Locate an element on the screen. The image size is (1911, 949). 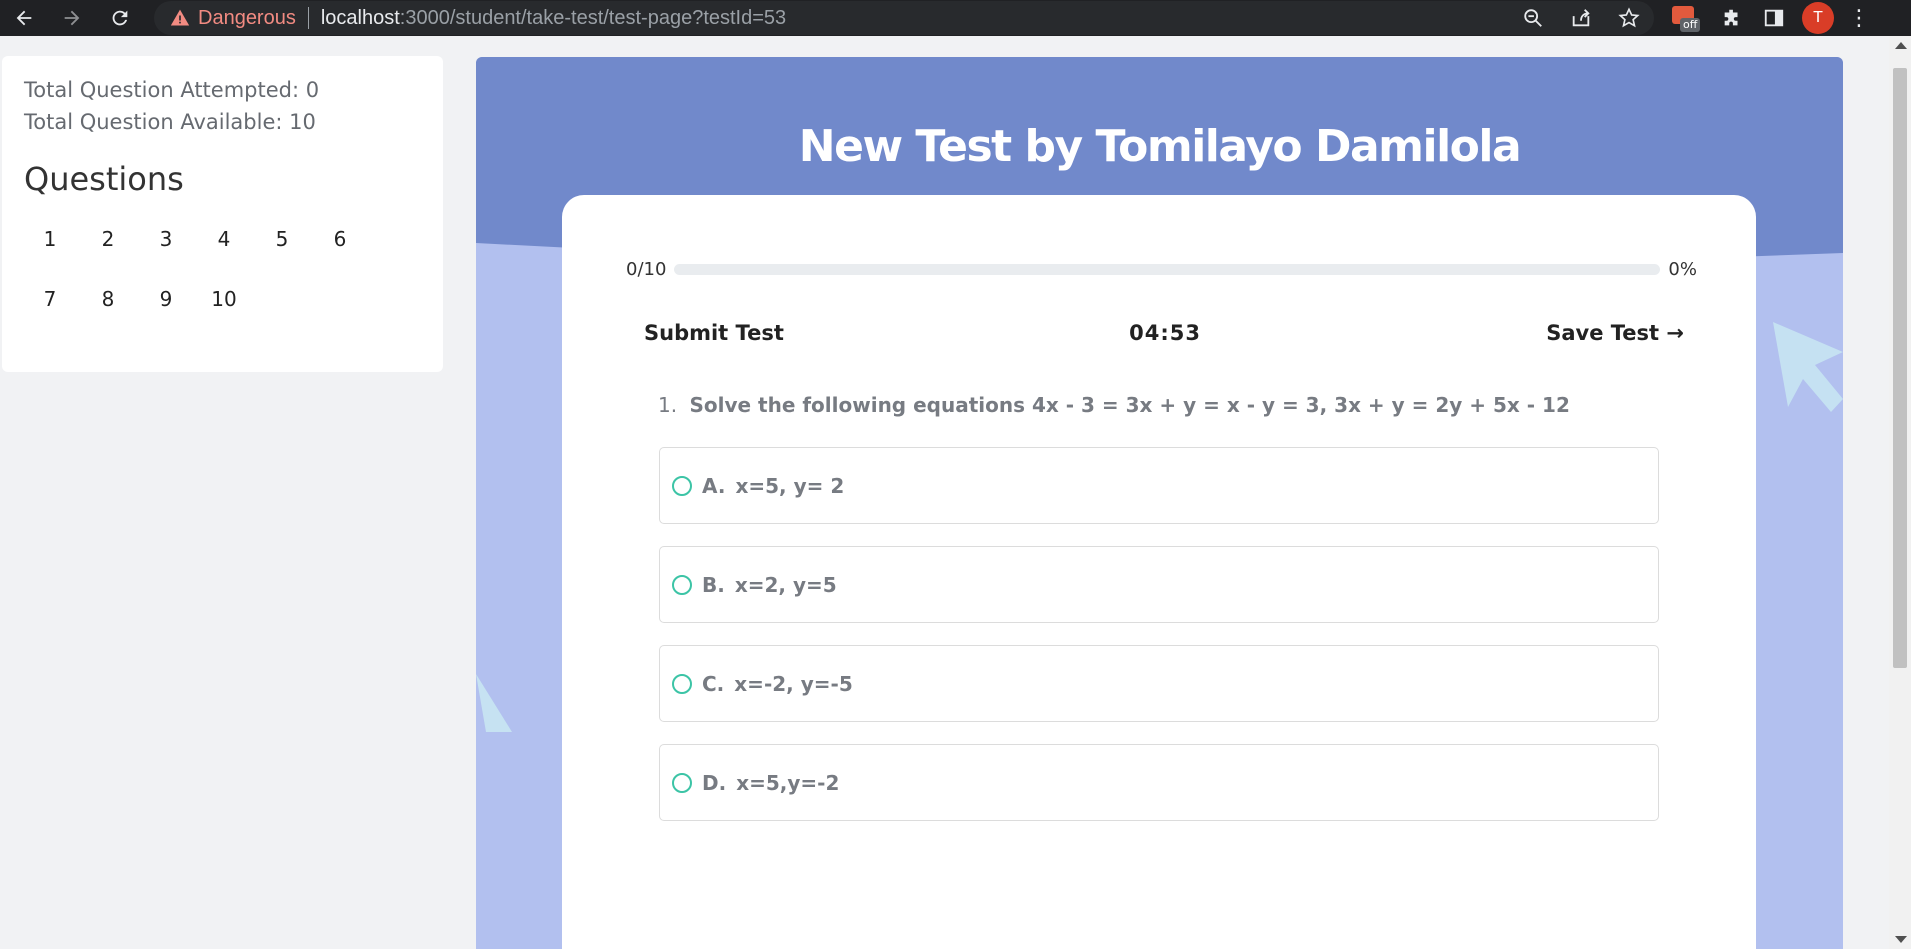
back-arrow-icon is located at coordinates (24, 18).